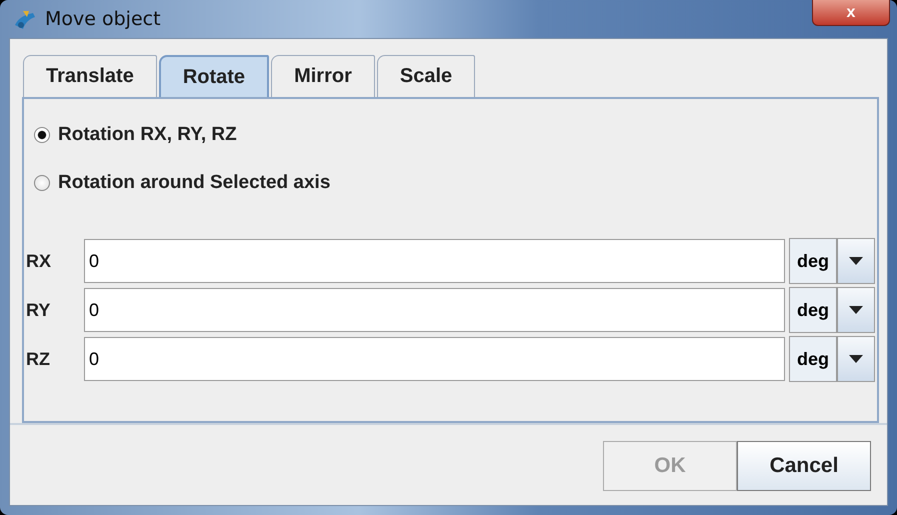 Image resolution: width=897 pixels, height=515 pixels. I want to click on dialog-button: Cancel, so click(804, 466).